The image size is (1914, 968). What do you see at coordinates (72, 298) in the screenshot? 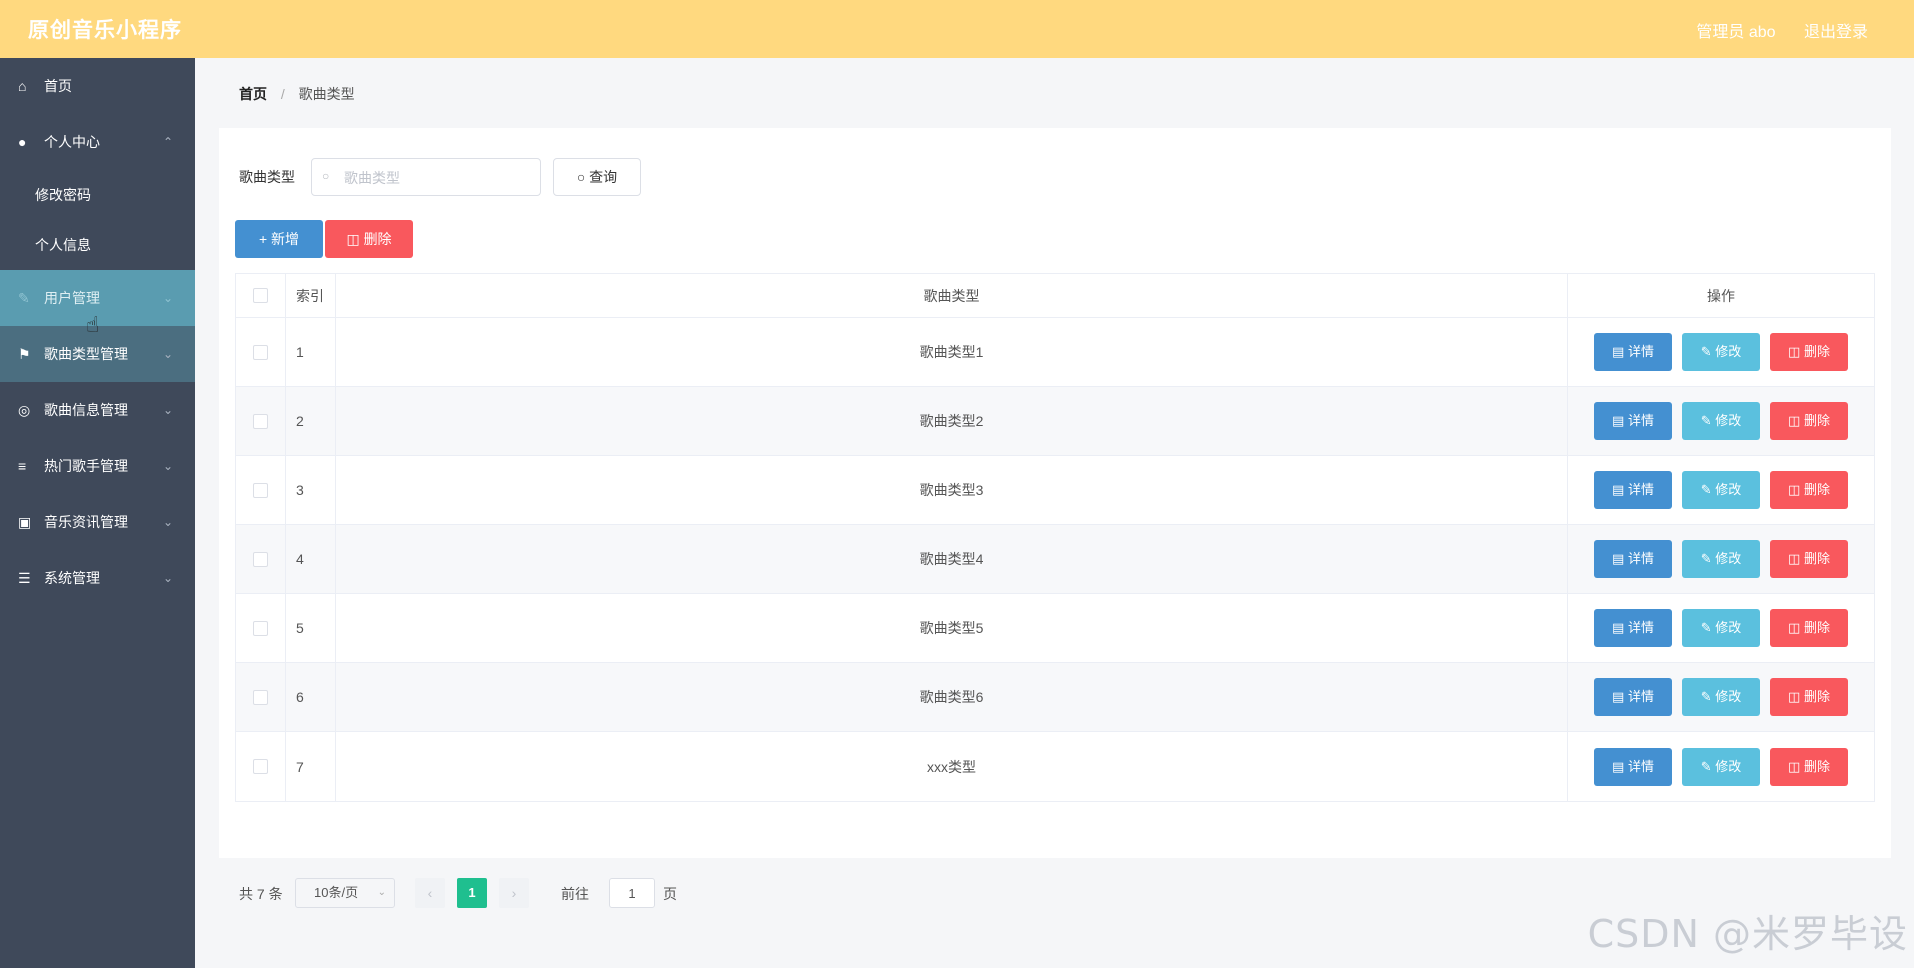
I see `sidebar-item-label: 用户管理` at bounding box center [72, 298].